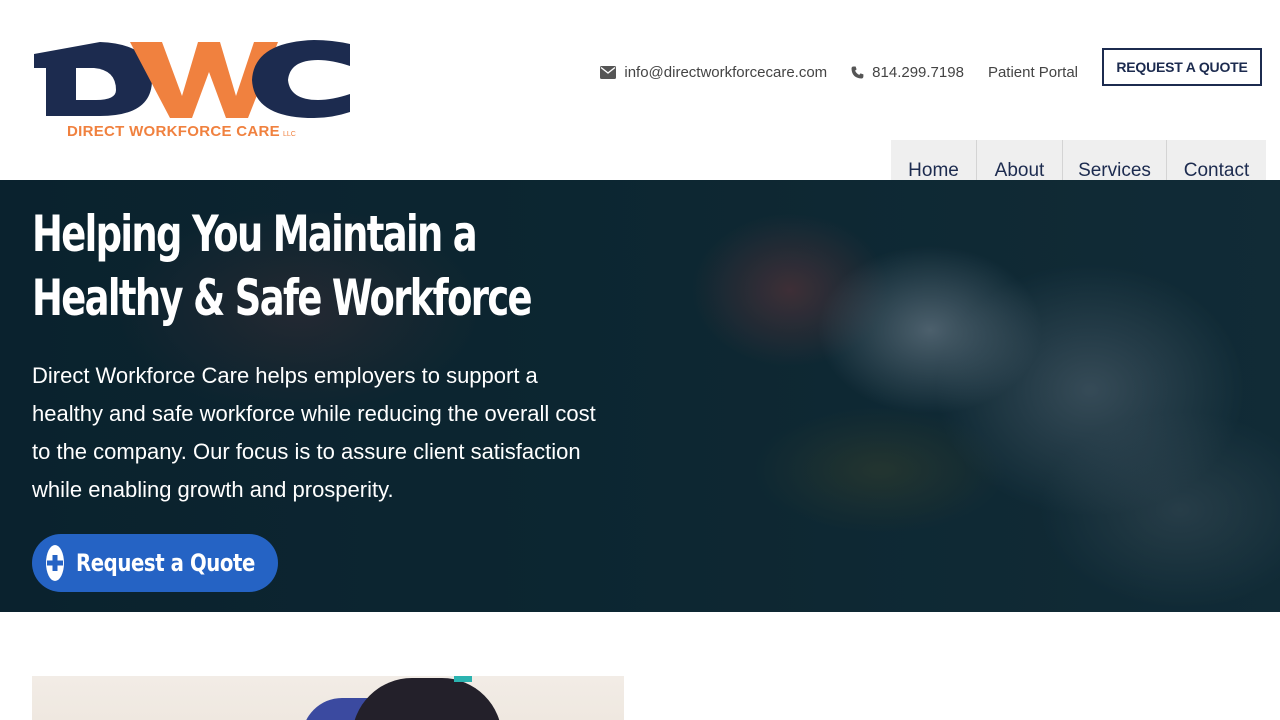 The image size is (1280, 720). Describe the element at coordinates (427, 699) in the screenshot. I see `photo-hair` at that location.